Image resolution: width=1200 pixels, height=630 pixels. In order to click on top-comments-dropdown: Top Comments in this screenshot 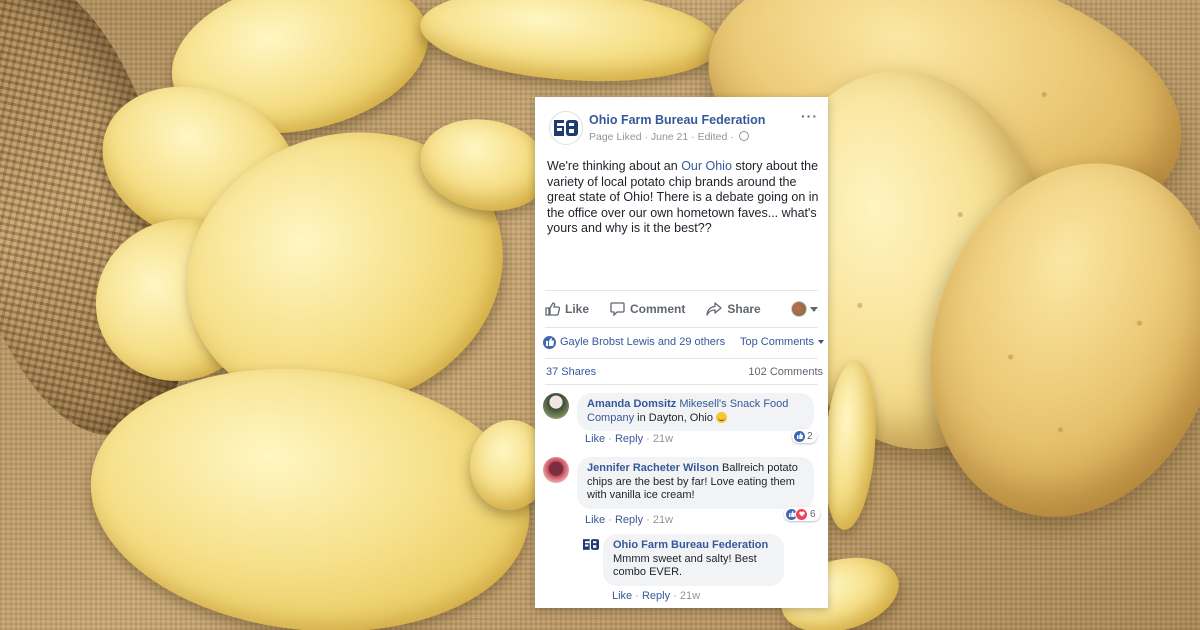, I will do `click(782, 342)`.